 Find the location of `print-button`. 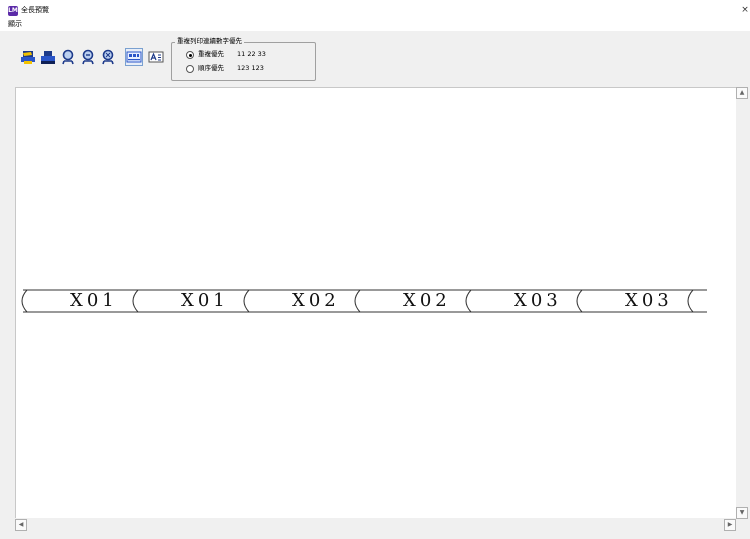

print-button is located at coordinates (28, 57).